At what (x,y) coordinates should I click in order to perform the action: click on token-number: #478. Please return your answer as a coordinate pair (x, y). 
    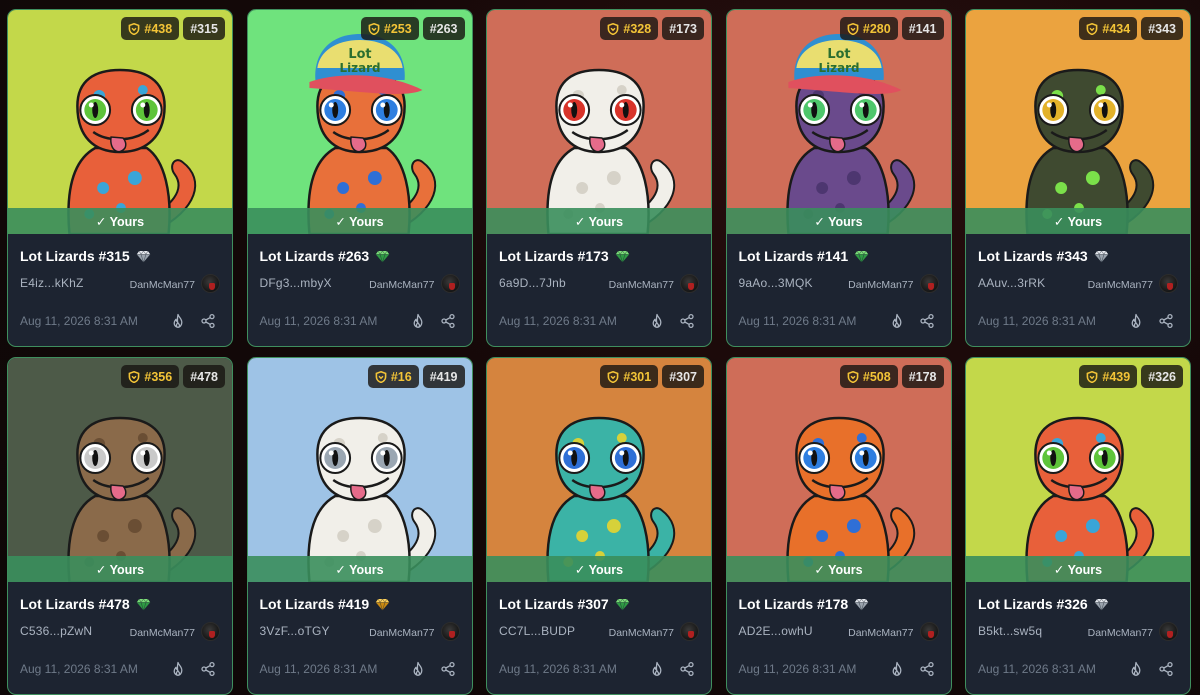
    Looking at the image, I should click on (204, 376).